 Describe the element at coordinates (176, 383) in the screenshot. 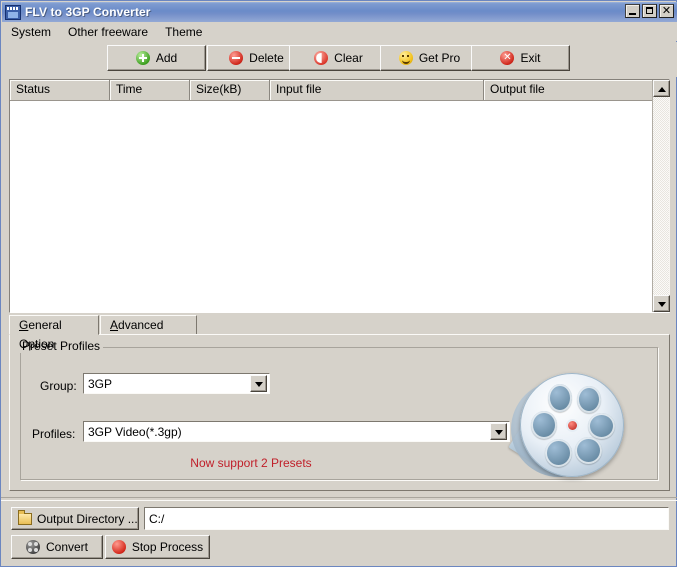

I see `group-dropdown: 3GP` at that location.